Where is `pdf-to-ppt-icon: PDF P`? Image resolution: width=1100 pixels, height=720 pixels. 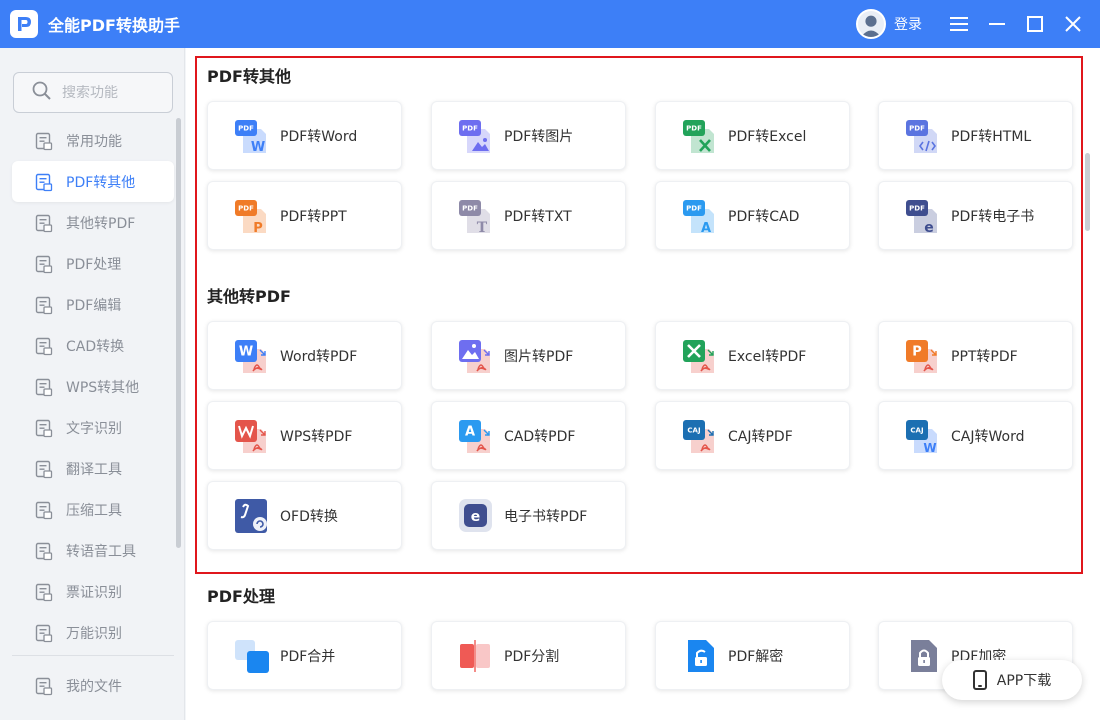
pdf-to-ppt-icon: PDF P is located at coordinates (252, 217).